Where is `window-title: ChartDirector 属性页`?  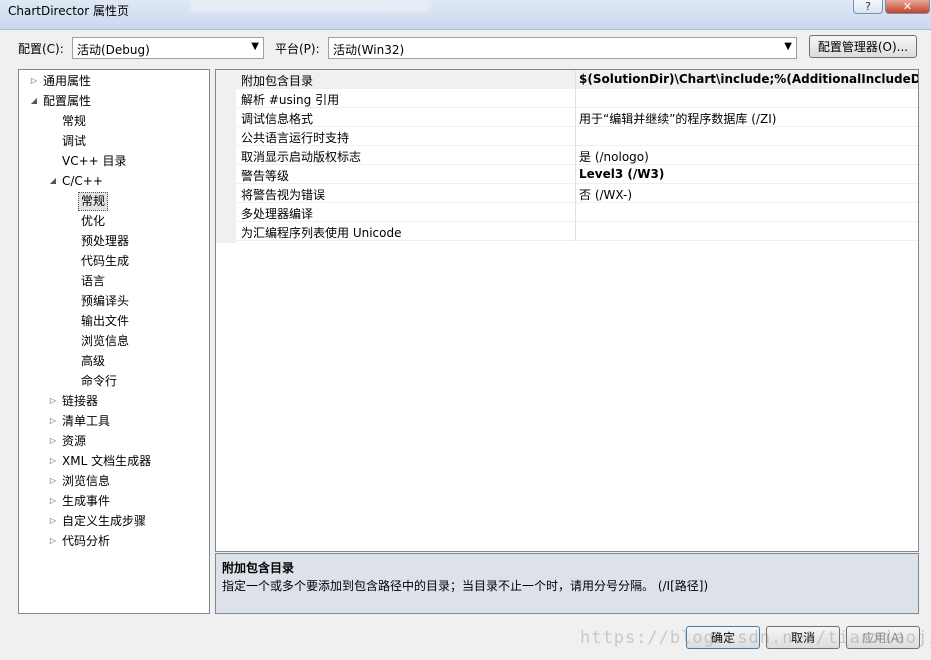 window-title: ChartDirector 属性页 is located at coordinates (68, 11).